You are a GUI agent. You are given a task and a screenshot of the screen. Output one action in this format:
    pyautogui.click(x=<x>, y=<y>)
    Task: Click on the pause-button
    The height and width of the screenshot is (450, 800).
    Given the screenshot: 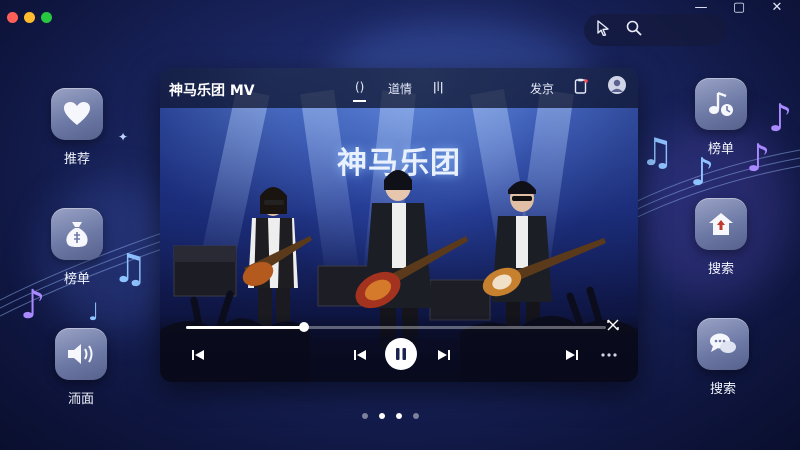 What is the action you would take?
    pyautogui.click(x=401, y=354)
    